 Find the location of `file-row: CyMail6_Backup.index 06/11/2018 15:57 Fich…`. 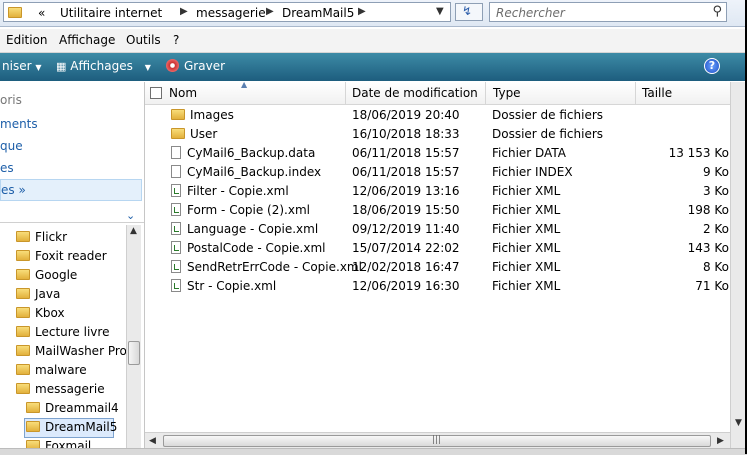

file-row: CyMail6_Backup.index 06/11/2018 15:57 Fich… is located at coordinates (437, 172).